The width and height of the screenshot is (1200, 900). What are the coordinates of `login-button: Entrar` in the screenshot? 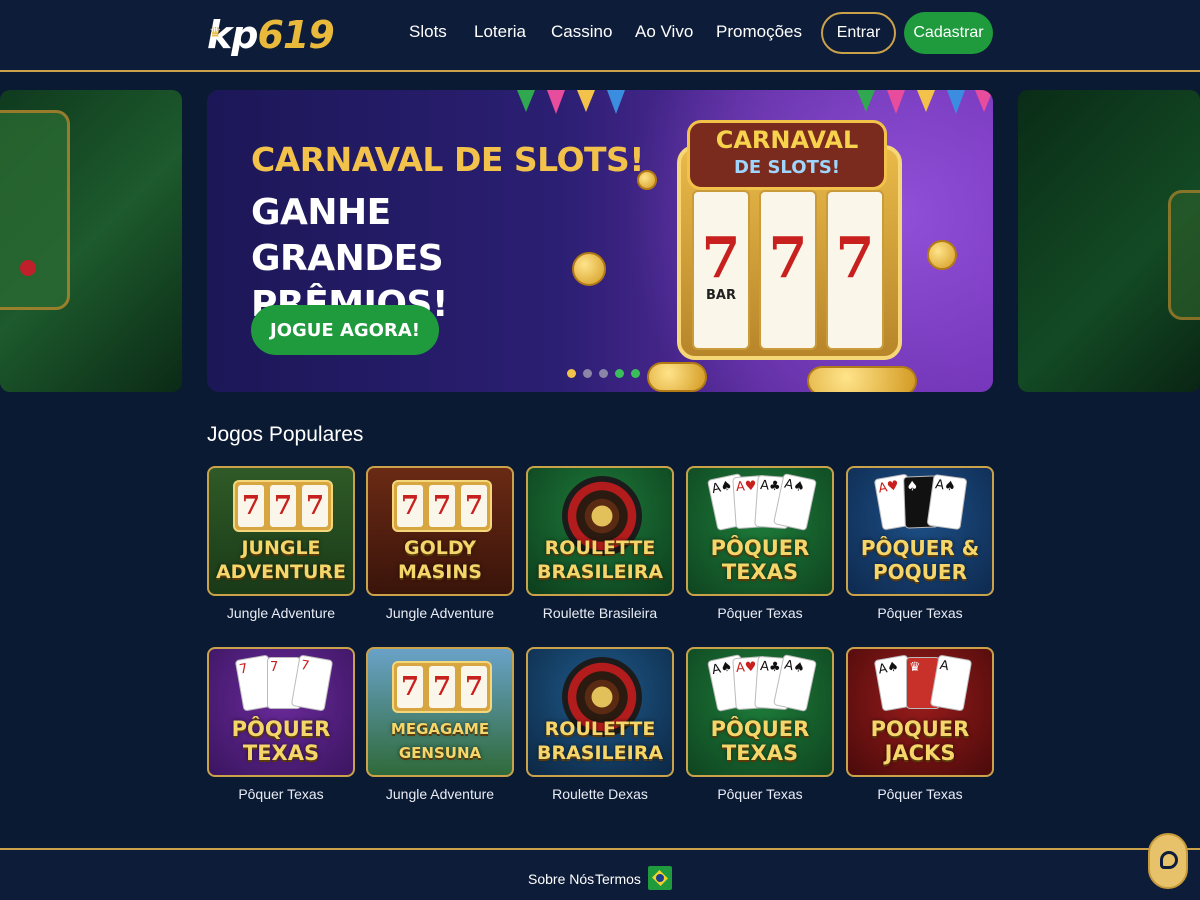 It's located at (858, 33).